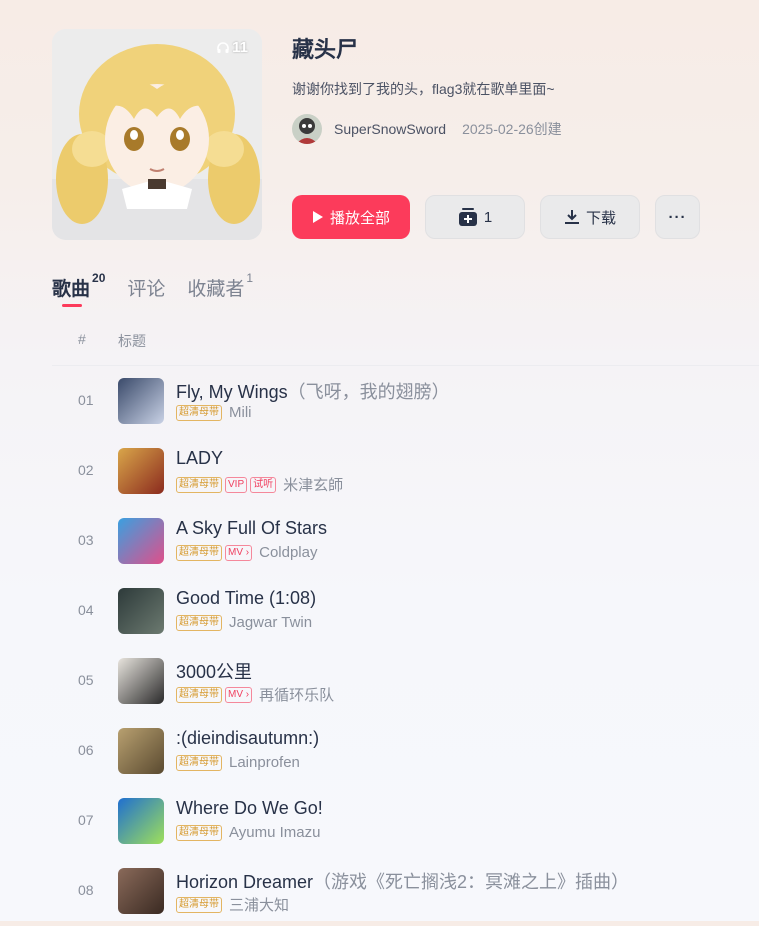 The width and height of the screenshot is (759, 926). I want to click on more-button: ···, so click(677, 217).